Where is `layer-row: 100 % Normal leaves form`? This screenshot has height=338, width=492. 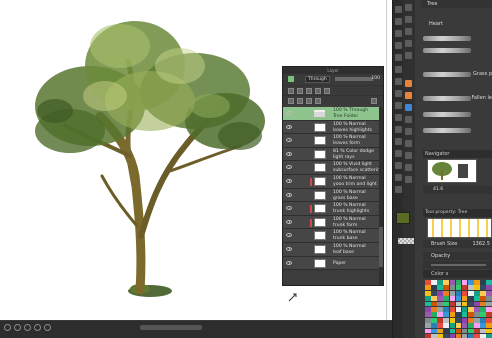 layer-row: 100 % Normal leaves form is located at coordinates (333, 141).